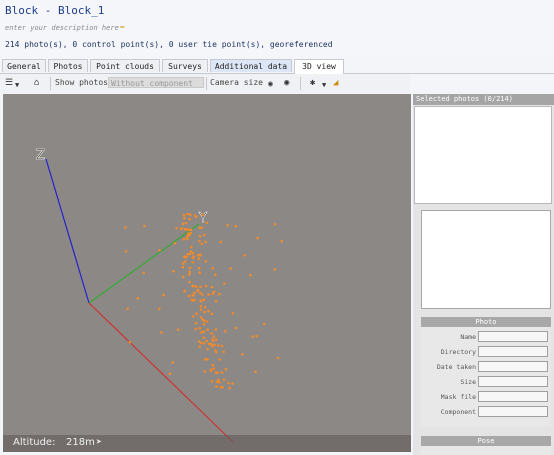 The image size is (554, 455). Describe the element at coordinates (513, 396) in the screenshot. I see `mask-file-field` at that location.